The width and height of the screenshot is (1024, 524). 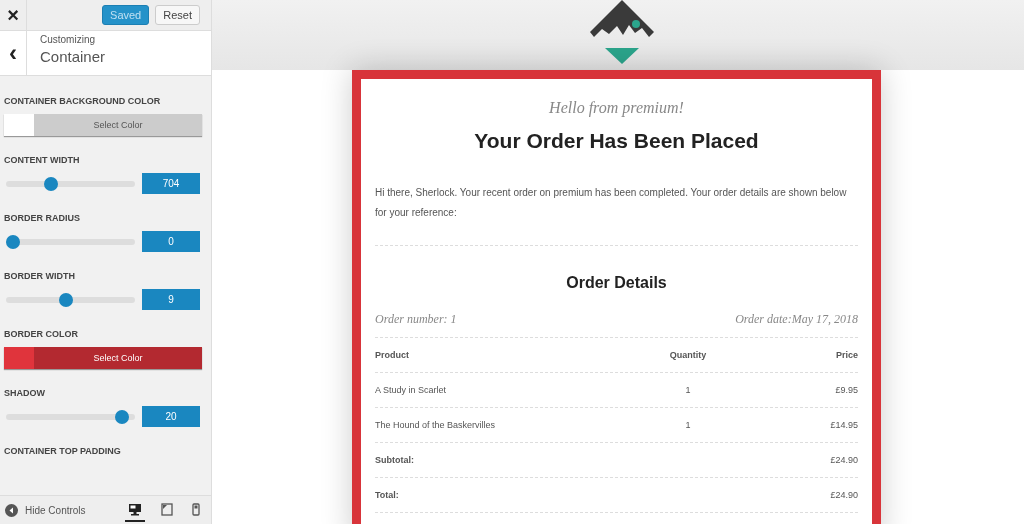 What do you see at coordinates (171, 241) in the screenshot?
I see `value-field: 0` at bounding box center [171, 241].